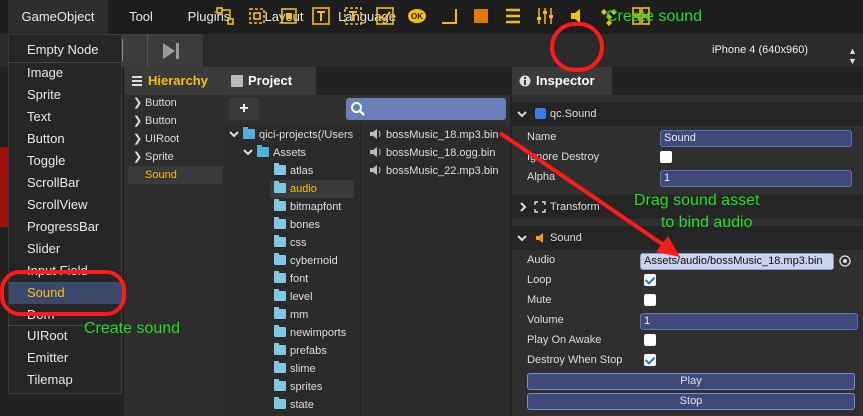 Image resolution: width=863 pixels, height=416 pixels. What do you see at coordinates (691, 381) in the screenshot?
I see `play-button: Play` at bounding box center [691, 381].